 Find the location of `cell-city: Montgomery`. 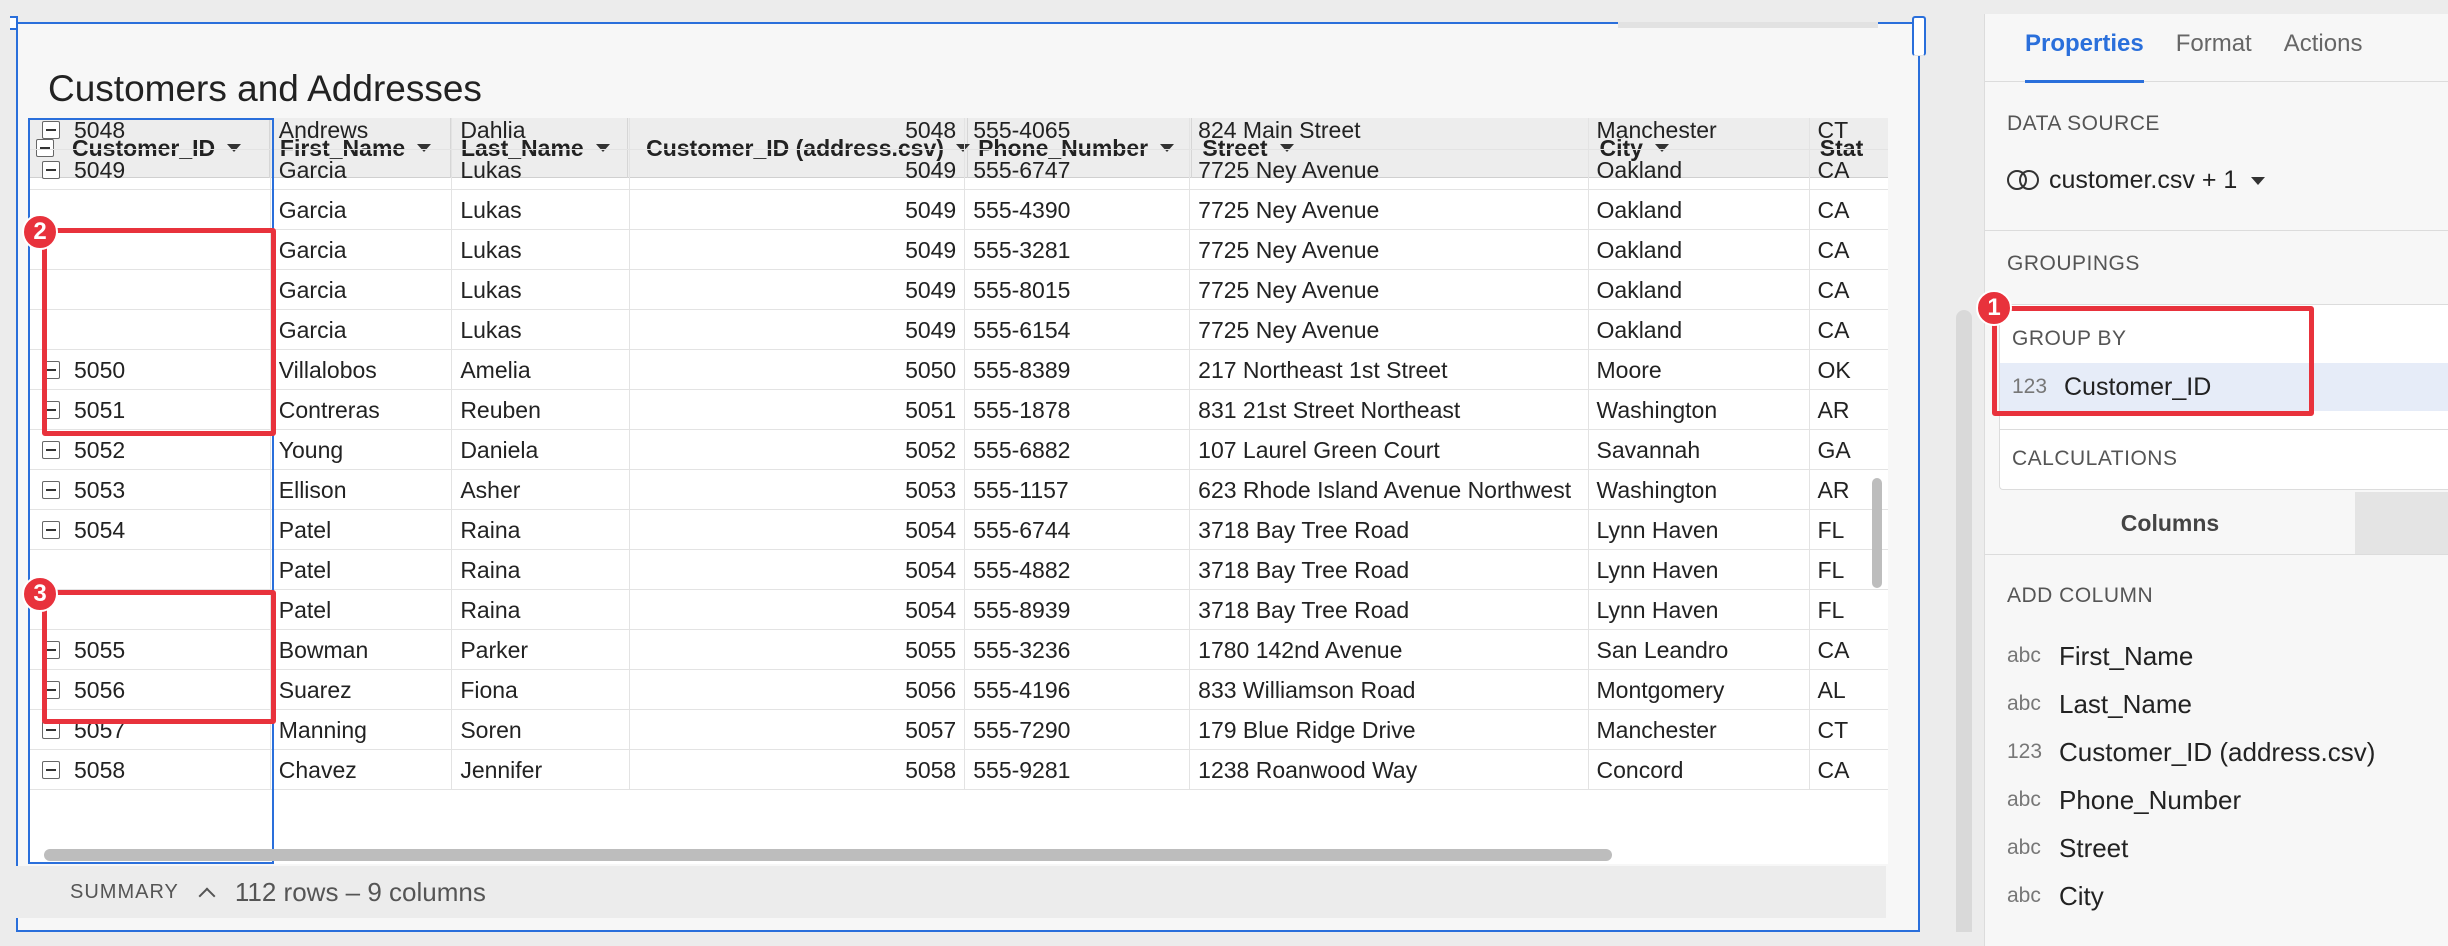

cell-city: Montgomery is located at coordinates (1699, 690).